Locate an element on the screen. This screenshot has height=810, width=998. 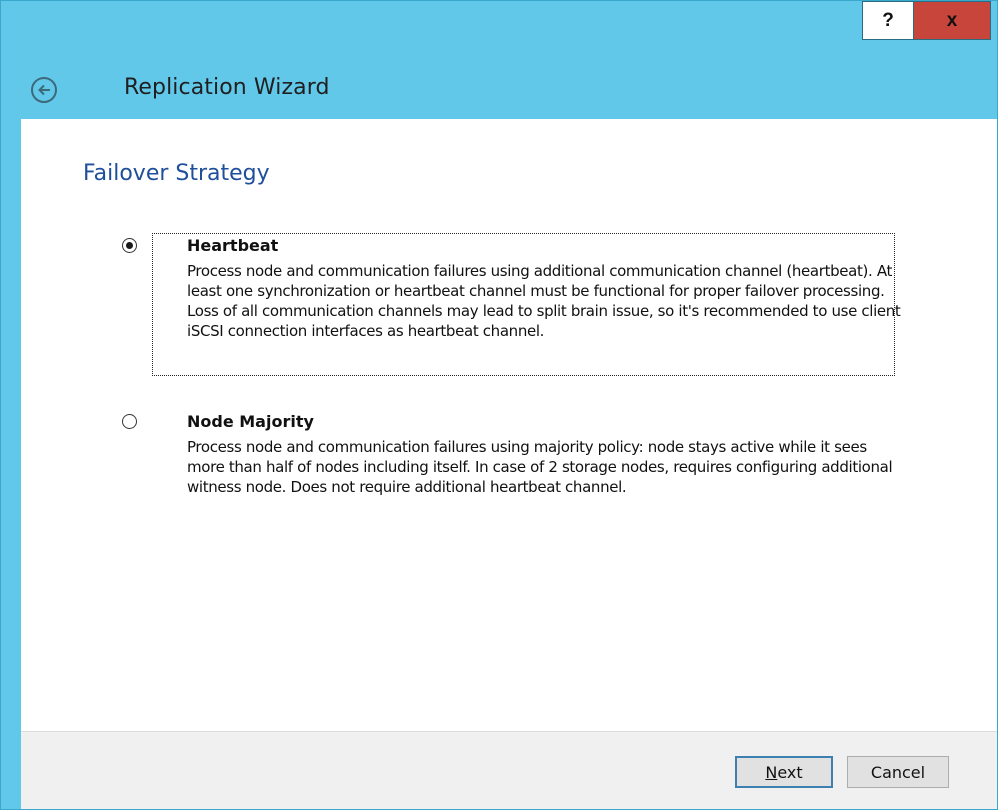
cancel-button: Cancel is located at coordinates (898, 772).